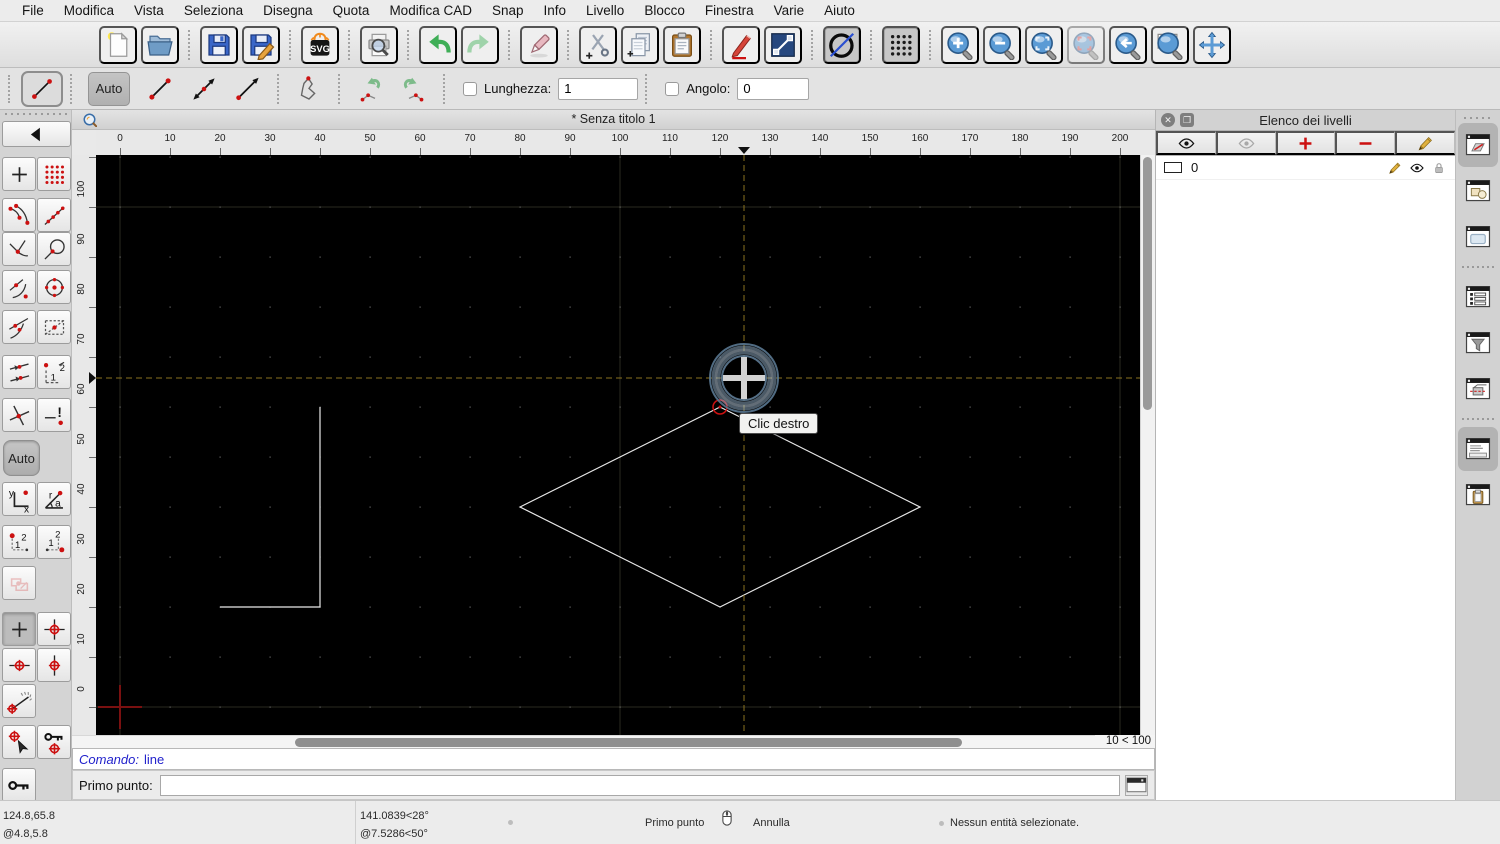 The image size is (1500, 844). I want to click on cut-button, so click(598, 44).